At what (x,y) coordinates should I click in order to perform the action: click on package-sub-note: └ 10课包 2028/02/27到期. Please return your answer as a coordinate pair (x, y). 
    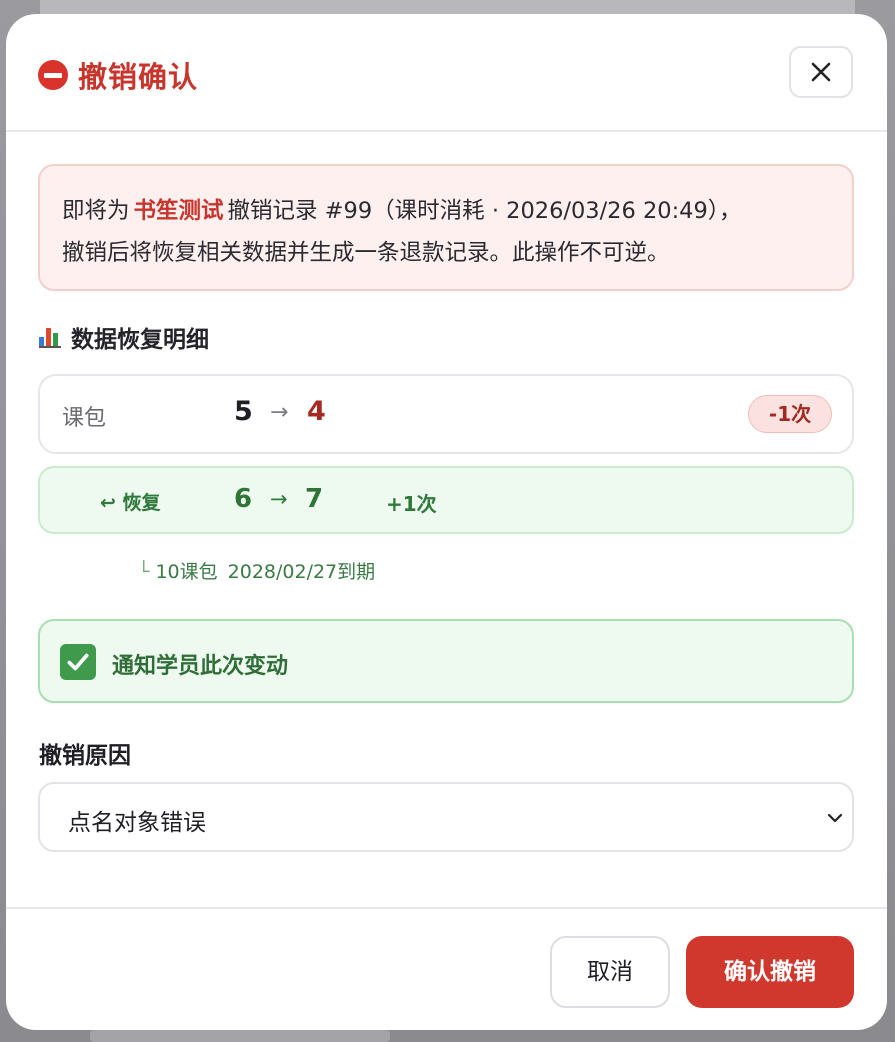
    Looking at the image, I should click on (256, 570).